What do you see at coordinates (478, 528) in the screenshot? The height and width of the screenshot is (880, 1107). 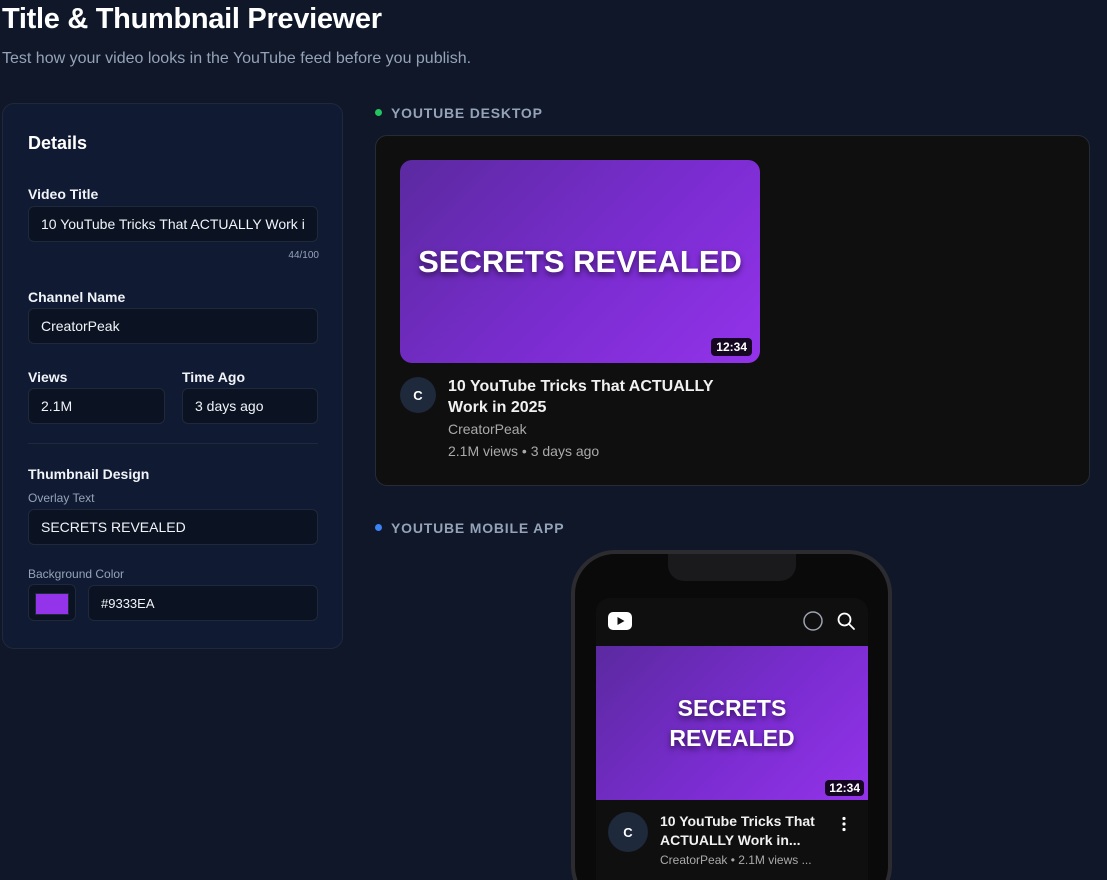 I see `mobile-section-heading: YOUTUBE MOBILE APP` at bounding box center [478, 528].